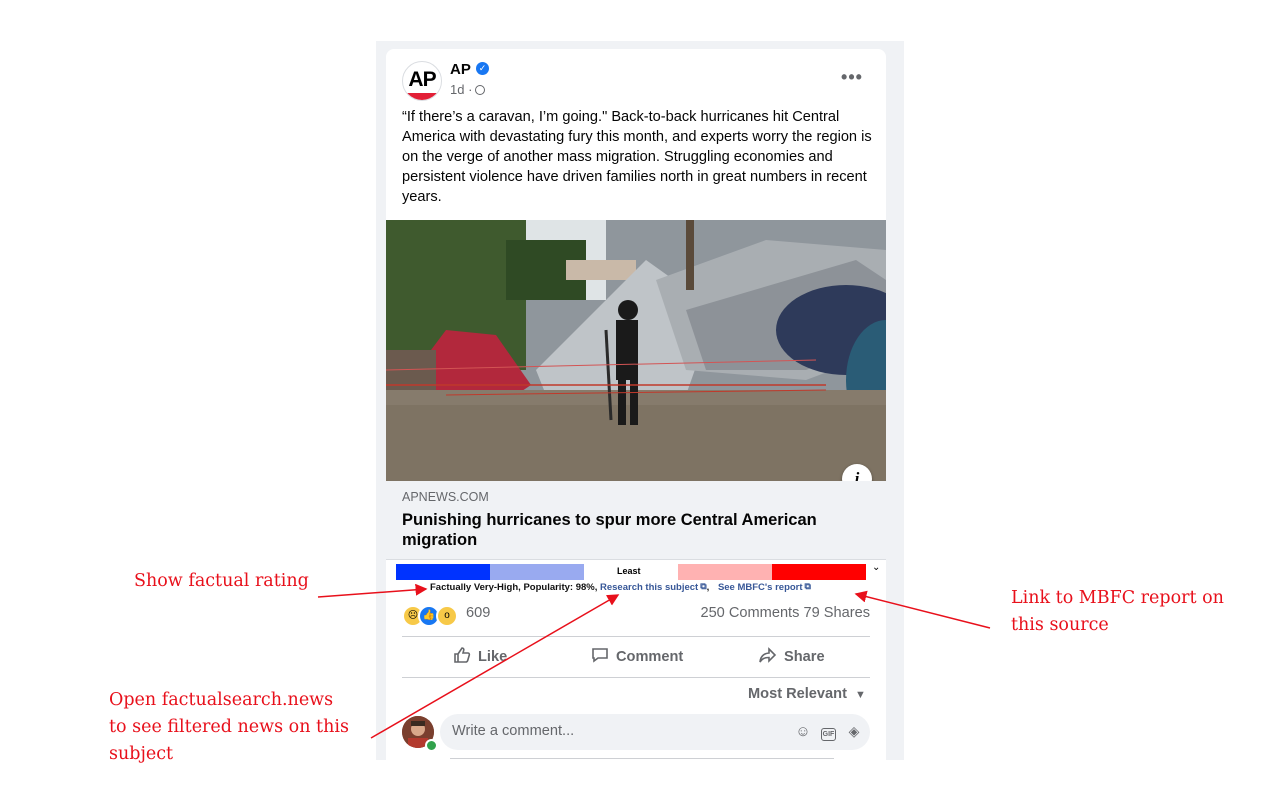 The width and height of the screenshot is (1280, 800). I want to click on arrow-mbfc, so click(922, 609).